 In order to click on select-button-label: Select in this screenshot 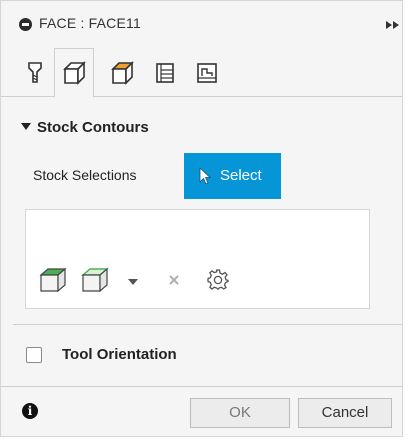, I will do `click(241, 175)`.